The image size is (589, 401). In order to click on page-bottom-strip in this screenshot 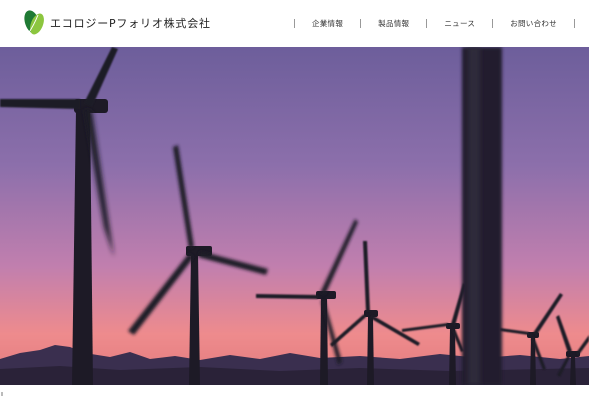, I will do `click(294, 393)`.